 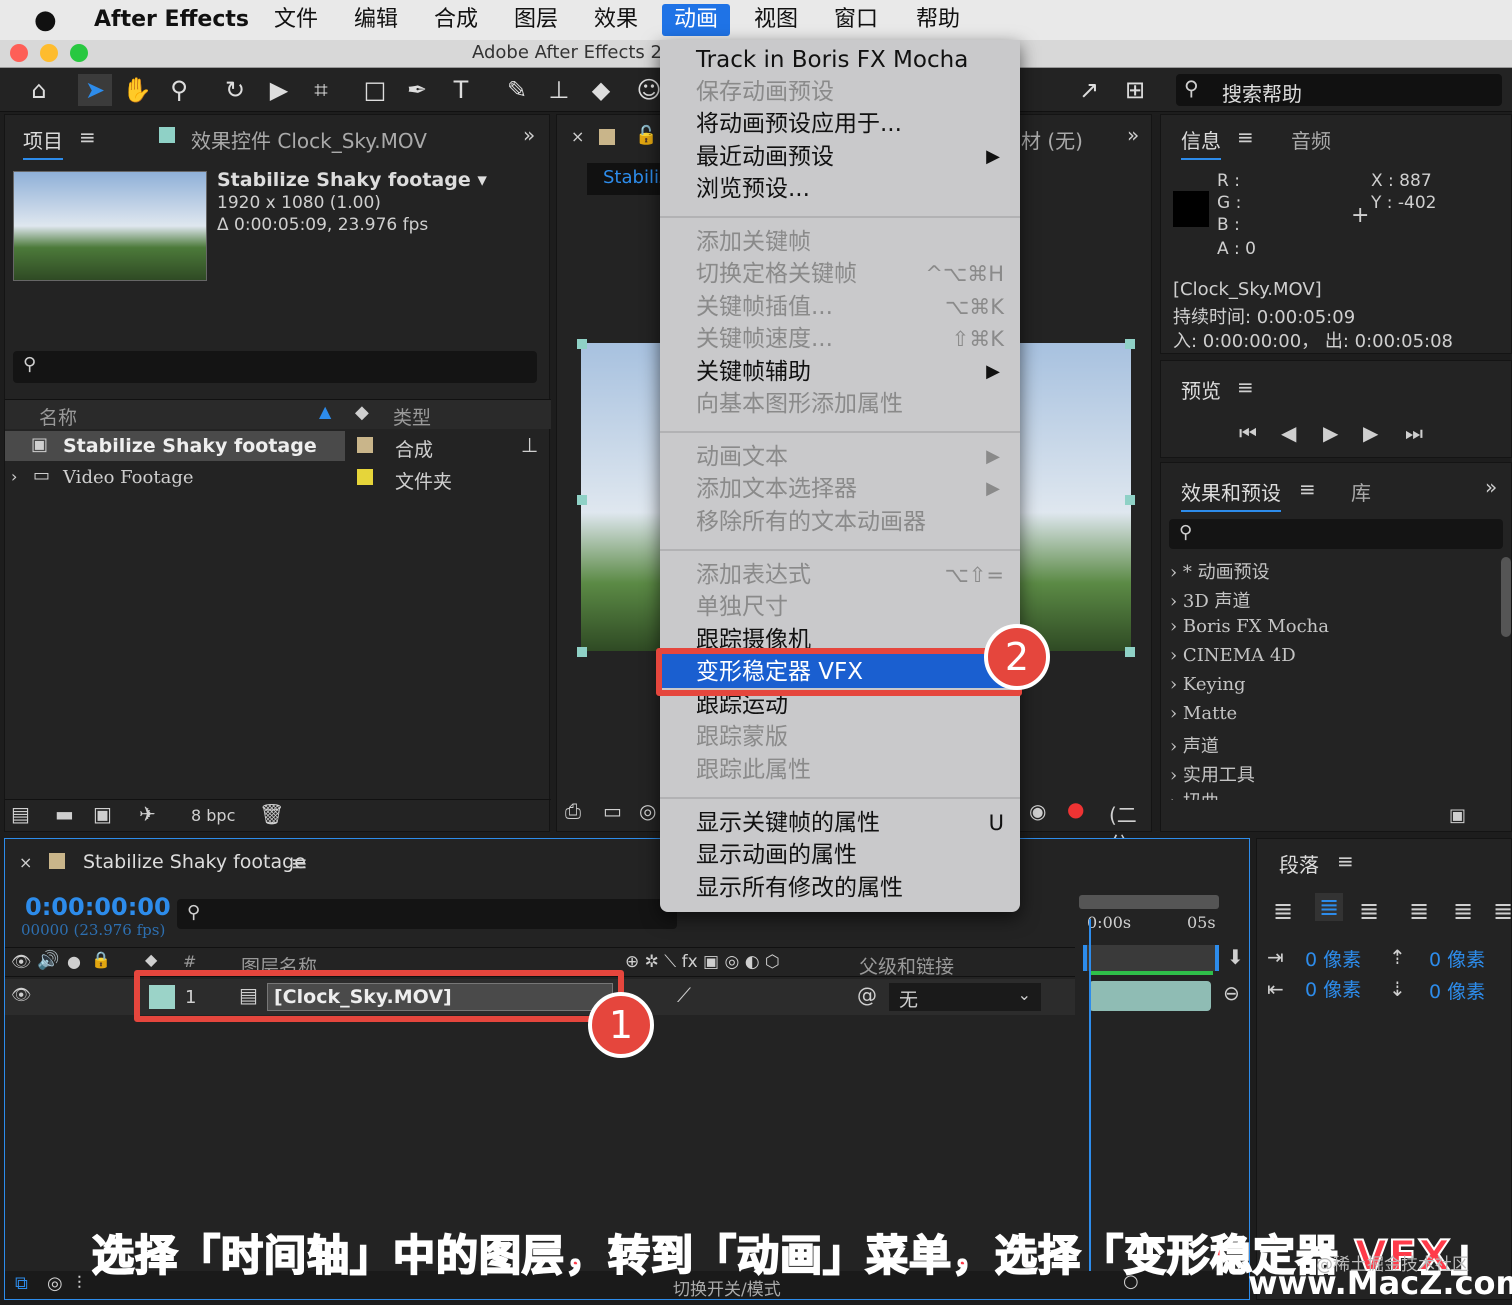 I want to click on channel-icon: ◉, so click(x=1037, y=811).